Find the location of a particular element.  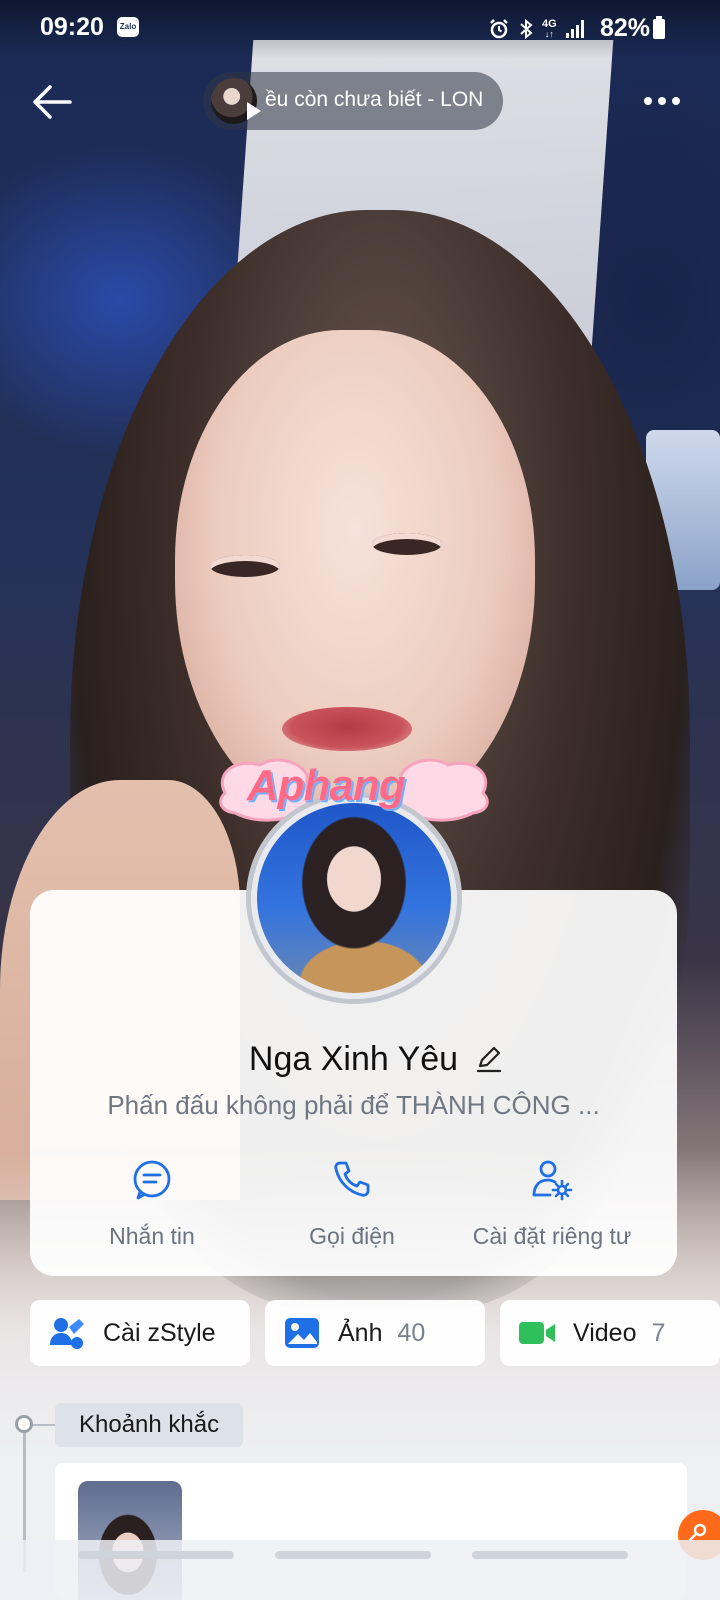

call-label: Gọi điện is located at coordinates (352, 1236).